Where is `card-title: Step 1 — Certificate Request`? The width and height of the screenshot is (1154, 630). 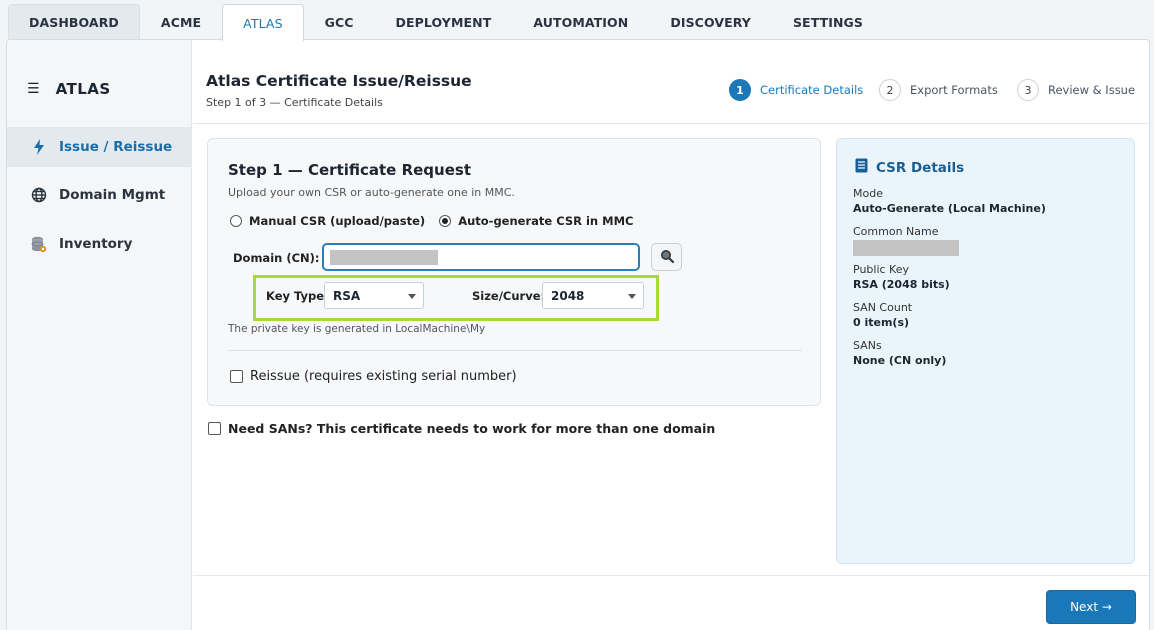 card-title: Step 1 — Certificate Request is located at coordinates (349, 170).